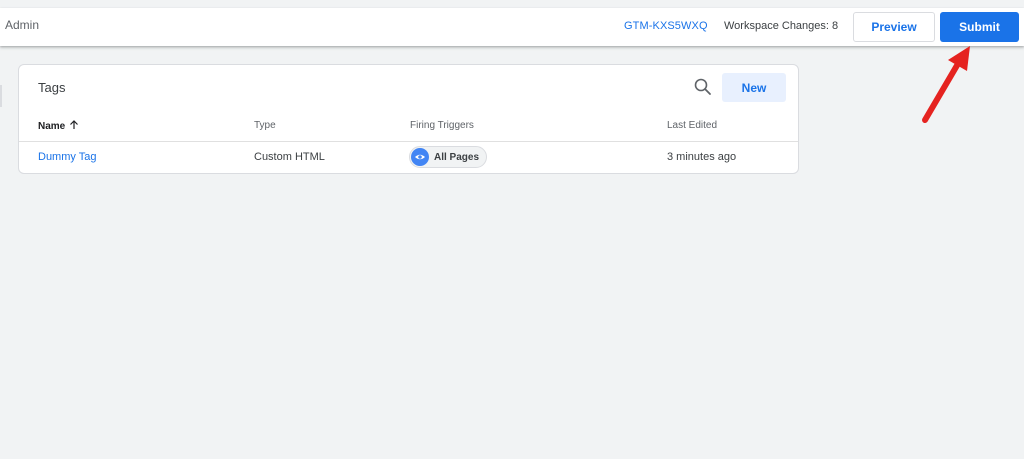 Image resolution: width=1024 pixels, height=459 pixels. What do you see at coordinates (457, 157) in the screenshot?
I see `trigger-chip-label: All Pages` at bounding box center [457, 157].